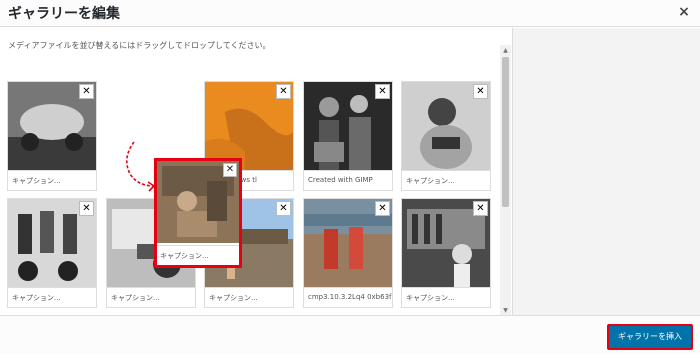 The height and width of the screenshot is (354, 700). What do you see at coordinates (64, 14) in the screenshot?
I see `modal-title: ギャラリーを編集` at bounding box center [64, 14].